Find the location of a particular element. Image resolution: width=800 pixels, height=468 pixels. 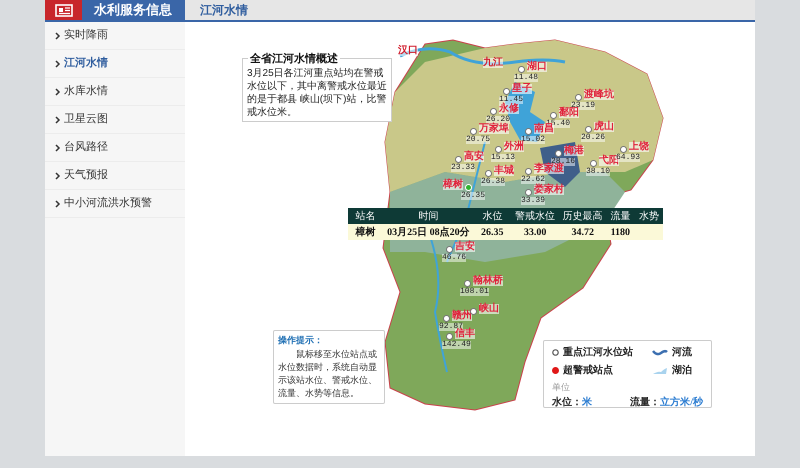

water-level-value: 23.33 is located at coordinates (463, 168).